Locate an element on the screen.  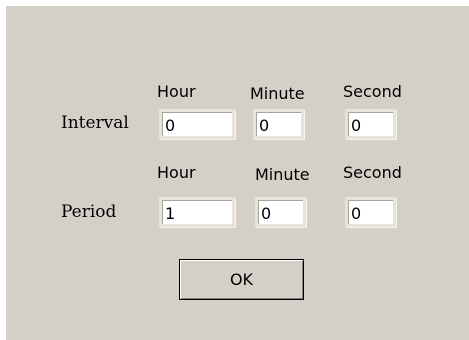
interval-minute-header: Minute is located at coordinates (277, 93).